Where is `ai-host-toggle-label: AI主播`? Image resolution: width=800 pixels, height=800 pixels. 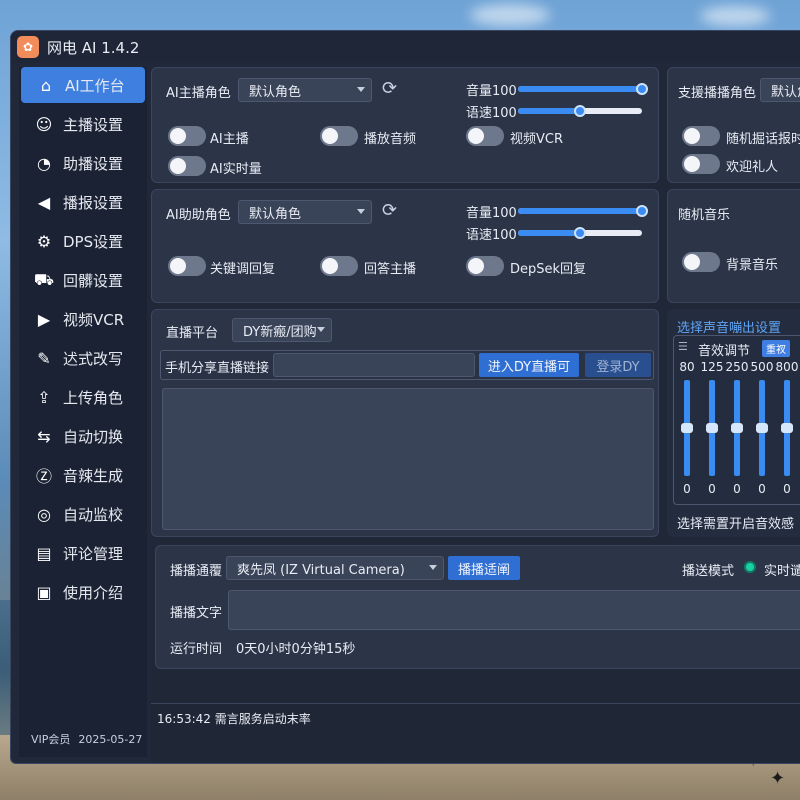
ai-host-toggle-label: AI主播 is located at coordinates (229, 139).